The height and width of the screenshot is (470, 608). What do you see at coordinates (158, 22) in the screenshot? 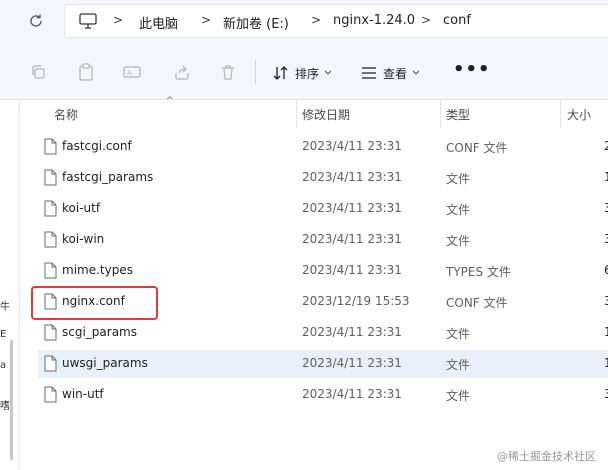
I see `breadcrumb-this-pc: 此电脑` at bounding box center [158, 22].